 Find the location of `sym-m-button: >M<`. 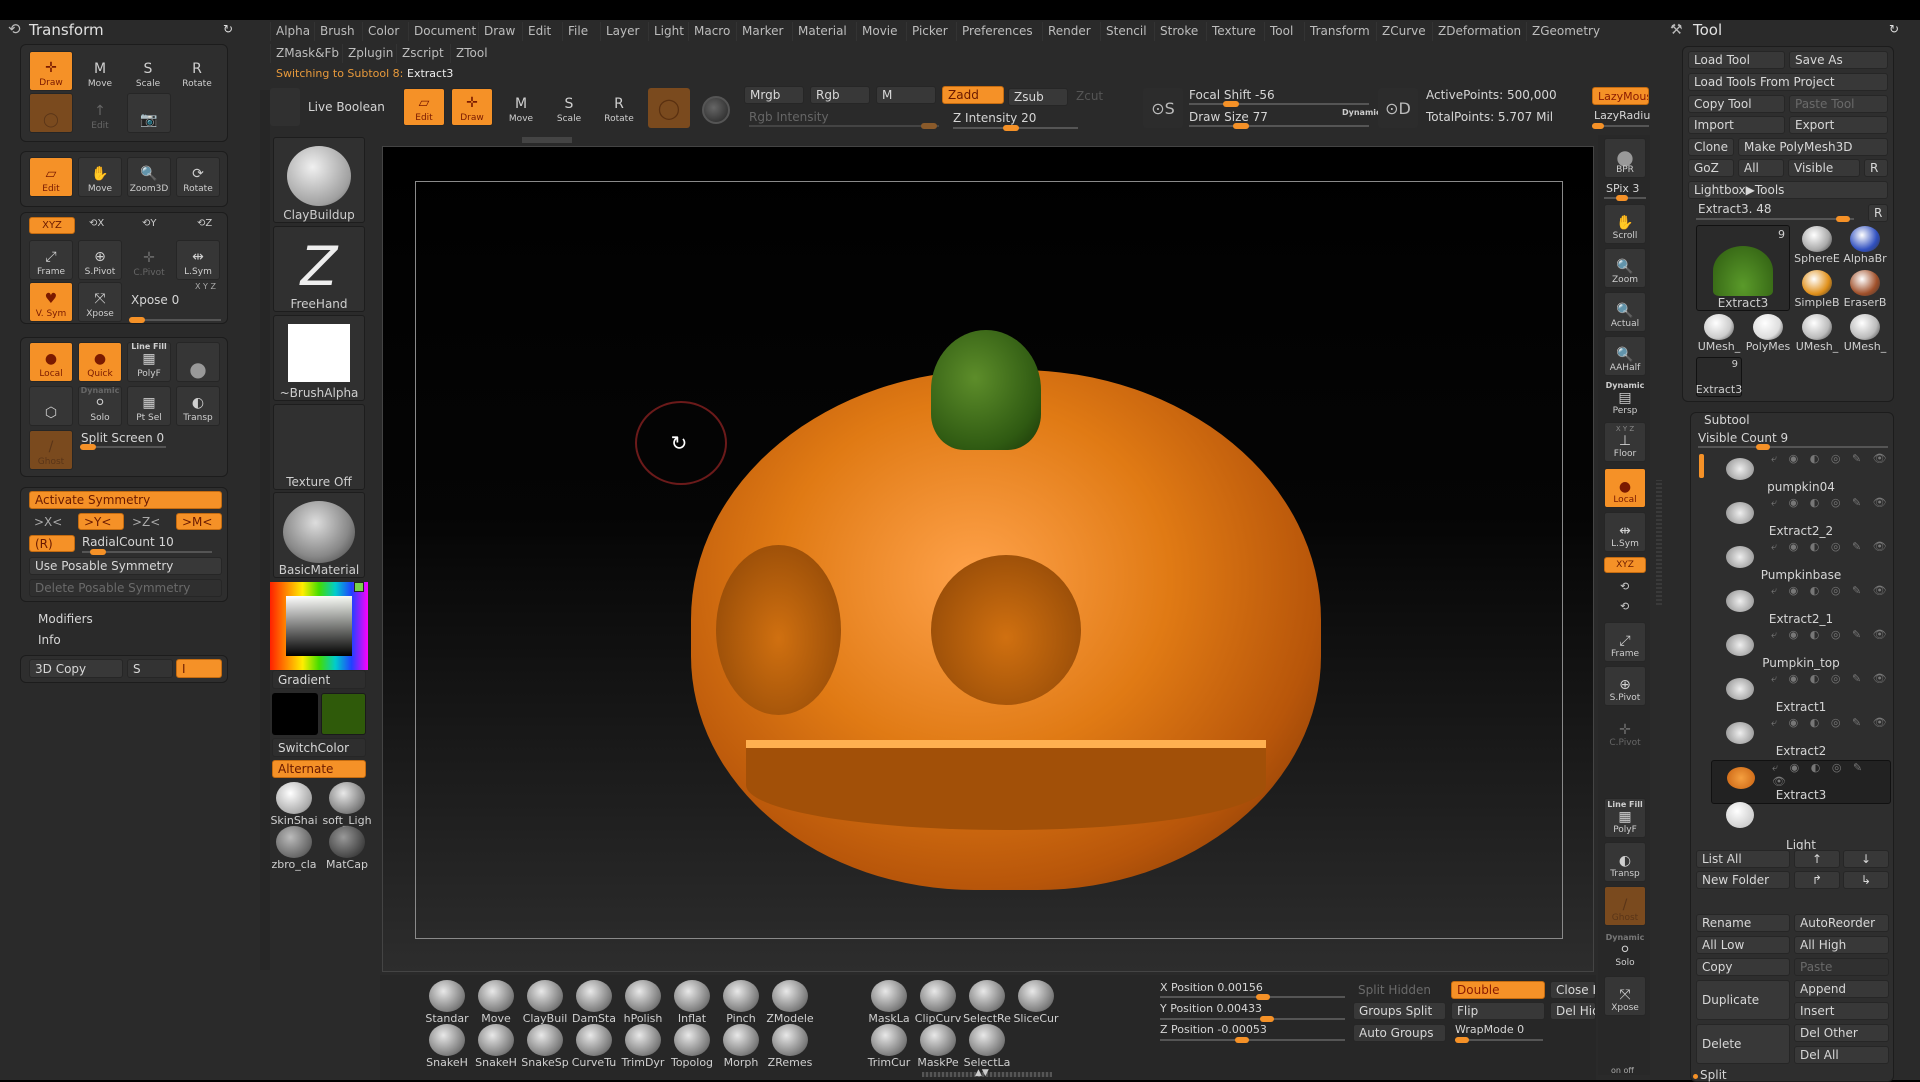

sym-m-button: >M< is located at coordinates (199, 521).